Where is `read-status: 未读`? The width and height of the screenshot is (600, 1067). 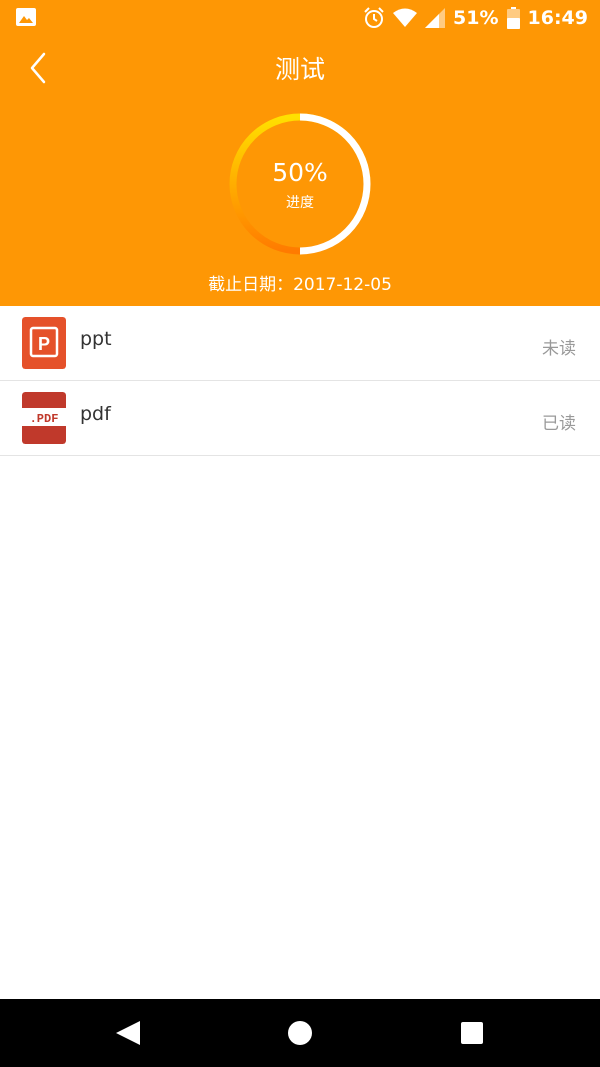
read-status: 未读 is located at coordinates (559, 349).